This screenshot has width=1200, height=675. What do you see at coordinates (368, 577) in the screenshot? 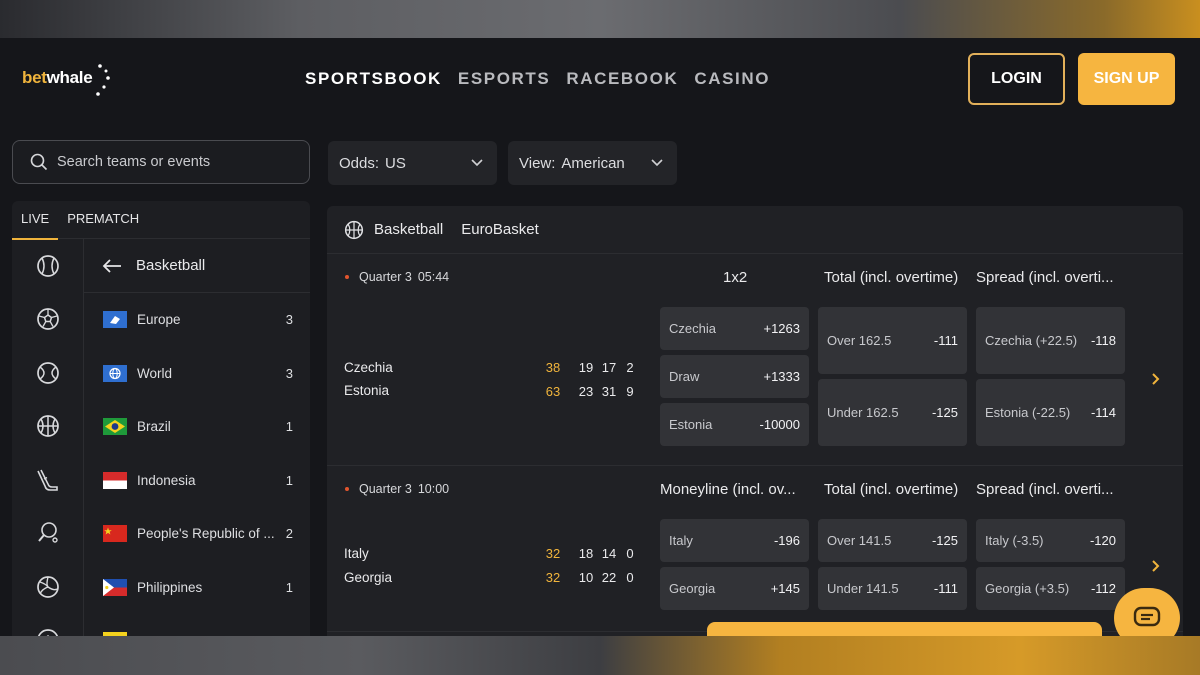
I see `team-away: Georgia` at bounding box center [368, 577].